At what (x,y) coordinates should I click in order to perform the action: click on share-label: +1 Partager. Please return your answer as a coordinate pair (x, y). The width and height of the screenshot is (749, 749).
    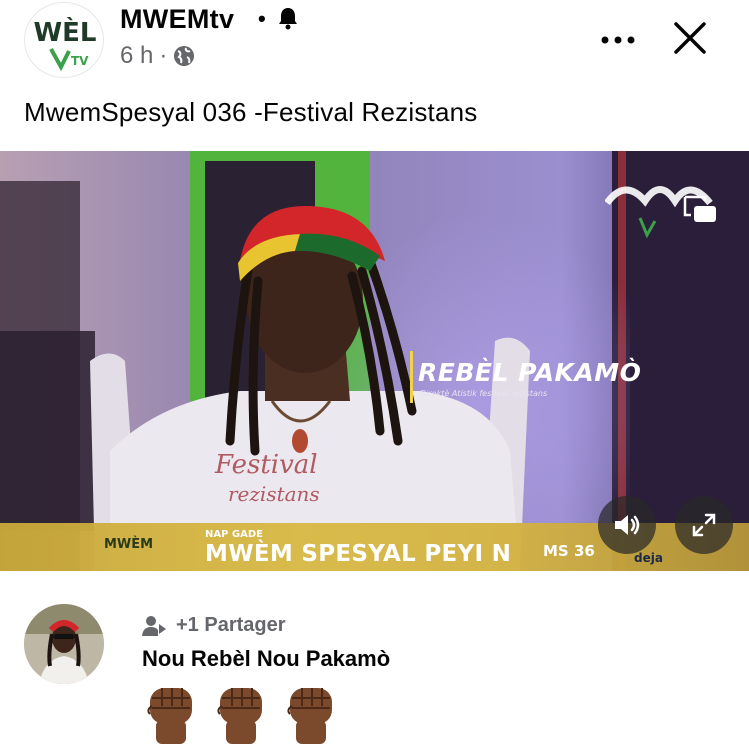
    Looking at the image, I should click on (231, 625).